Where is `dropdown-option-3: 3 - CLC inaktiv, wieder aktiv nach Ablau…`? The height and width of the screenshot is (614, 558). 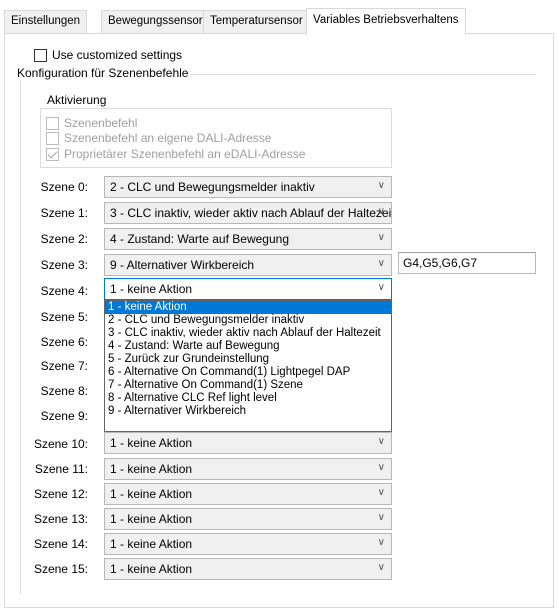 dropdown-option-3: 3 - CLC inaktiv, wieder aktiv nach Ablau… is located at coordinates (248, 333).